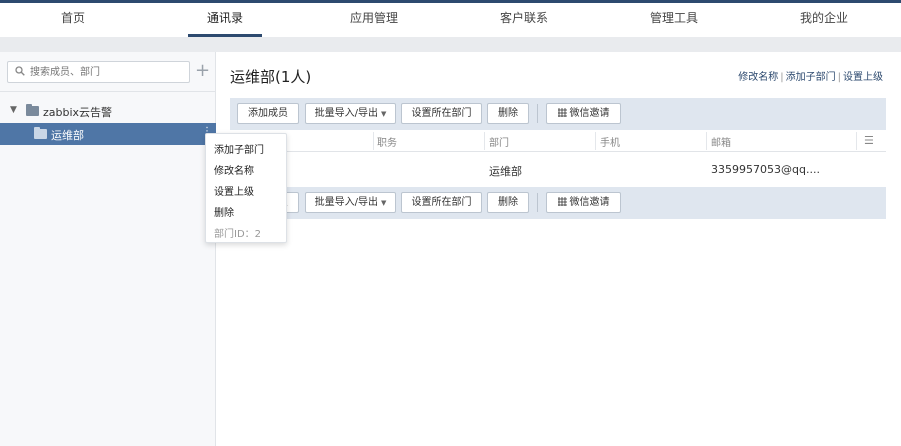  What do you see at coordinates (758, 77) in the screenshot?
I see `rename-link: 修改名称` at bounding box center [758, 77].